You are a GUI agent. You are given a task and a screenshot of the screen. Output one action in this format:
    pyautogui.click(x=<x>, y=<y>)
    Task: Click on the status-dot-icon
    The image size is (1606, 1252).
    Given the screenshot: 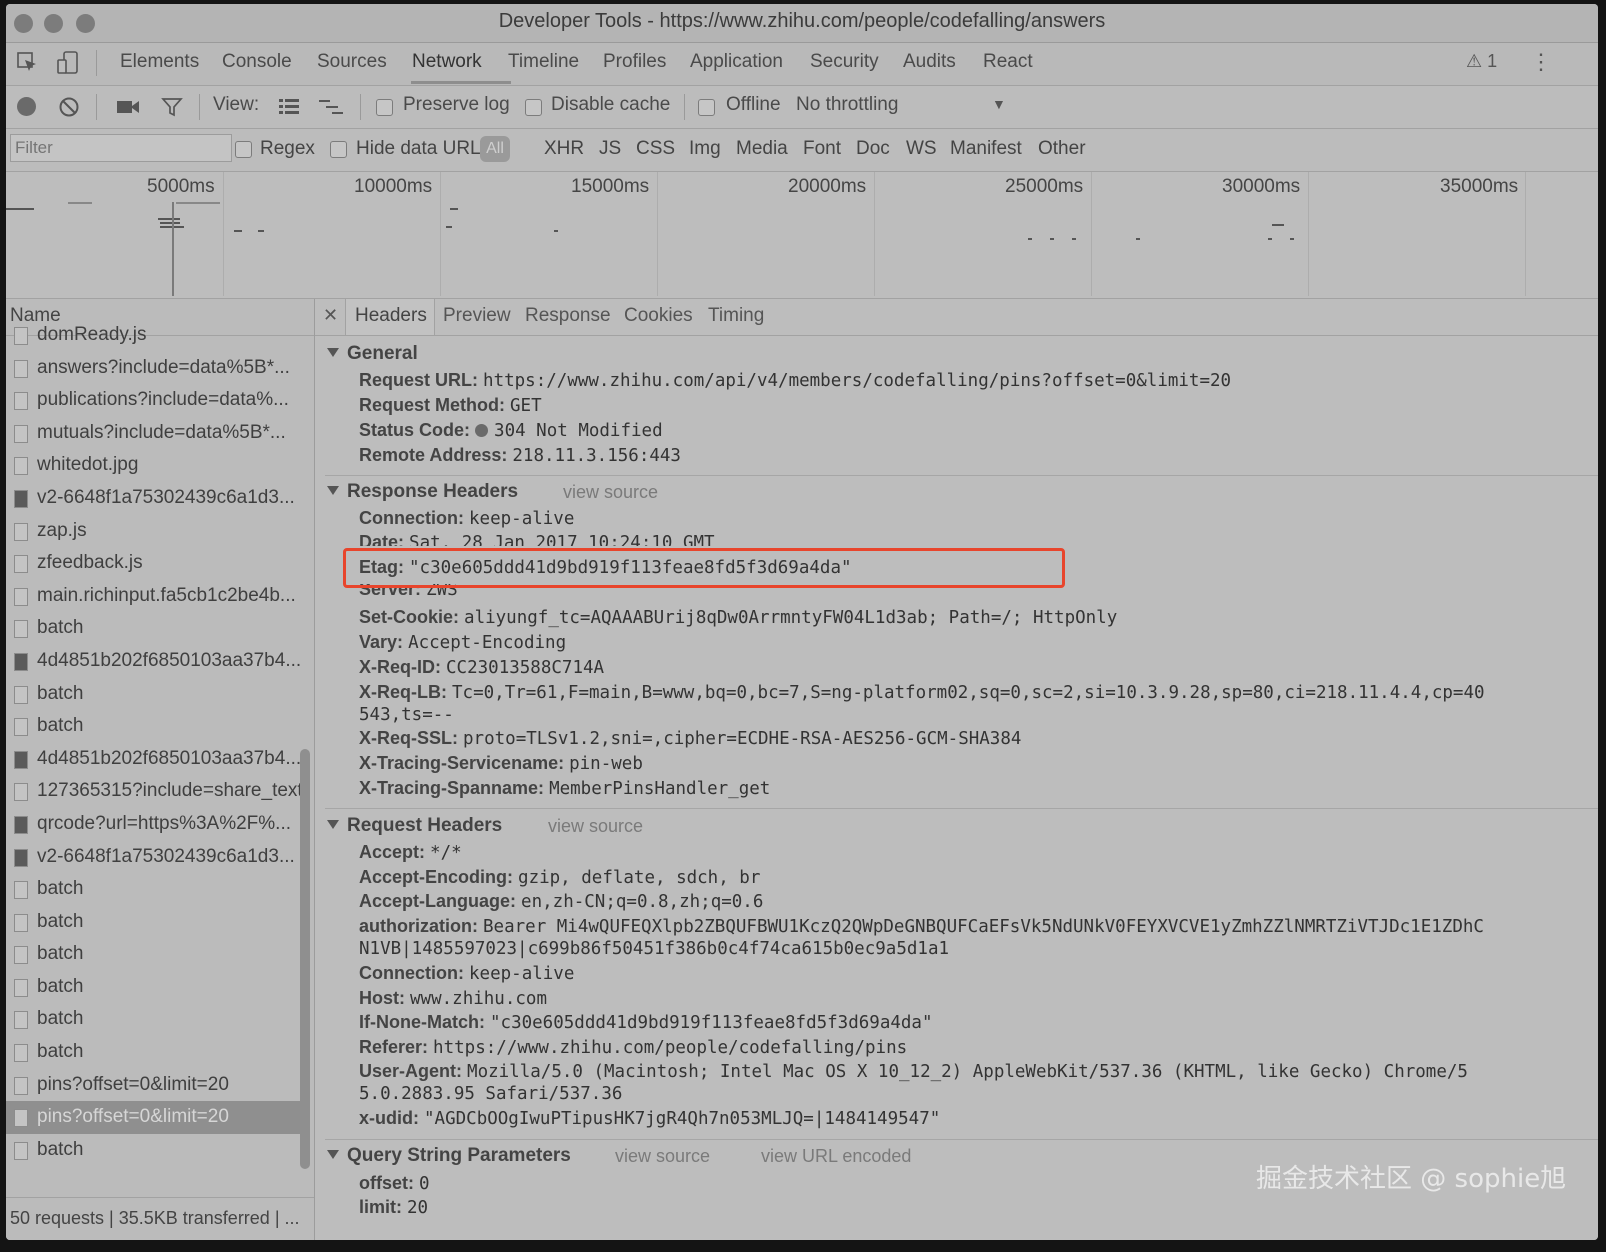 What is the action you would take?
    pyautogui.click(x=482, y=430)
    